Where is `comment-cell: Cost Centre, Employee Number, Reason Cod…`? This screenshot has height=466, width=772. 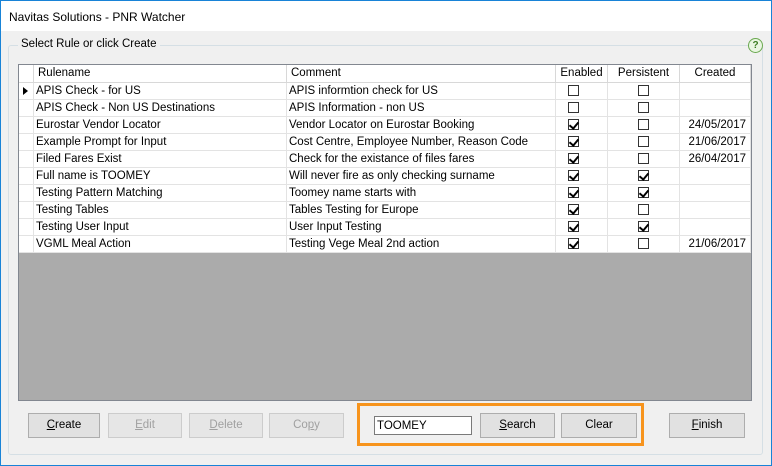
comment-cell: Cost Centre, Employee Number, Reason Cod… is located at coordinates (421, 142).